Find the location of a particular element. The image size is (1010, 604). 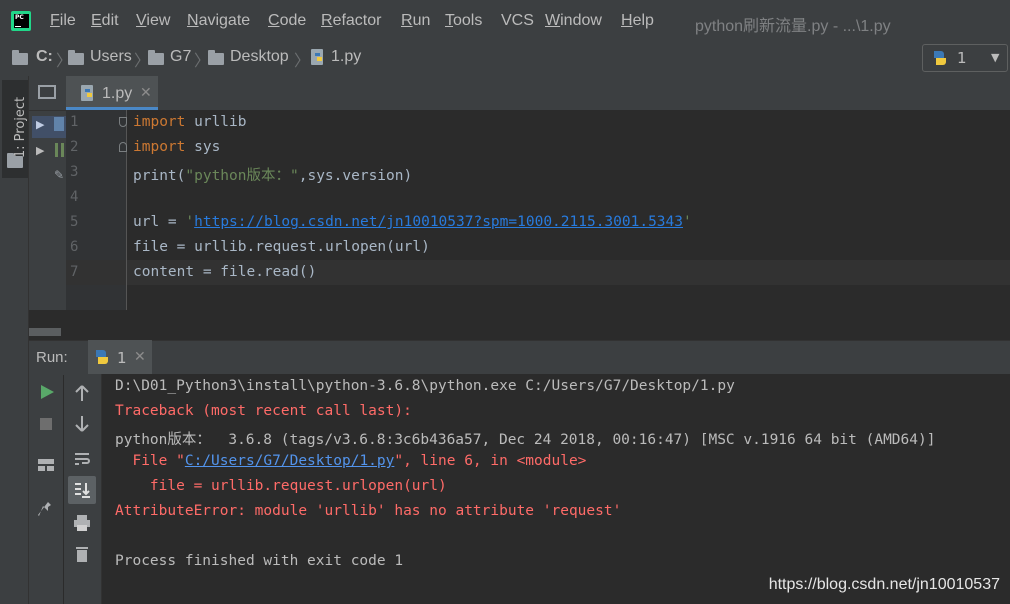

breadcrumb-drive: C: is located at coordinates (44, 57).